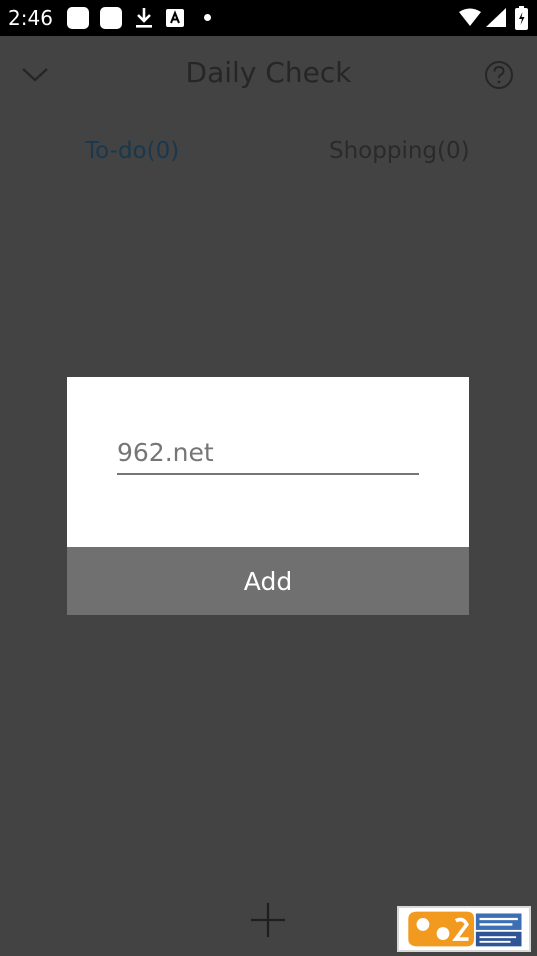 The image size is (537, 956). What do you see at coordinates (496, 17) in the screenshot?
I see `signal-icon` at bounding box center [496, 17].